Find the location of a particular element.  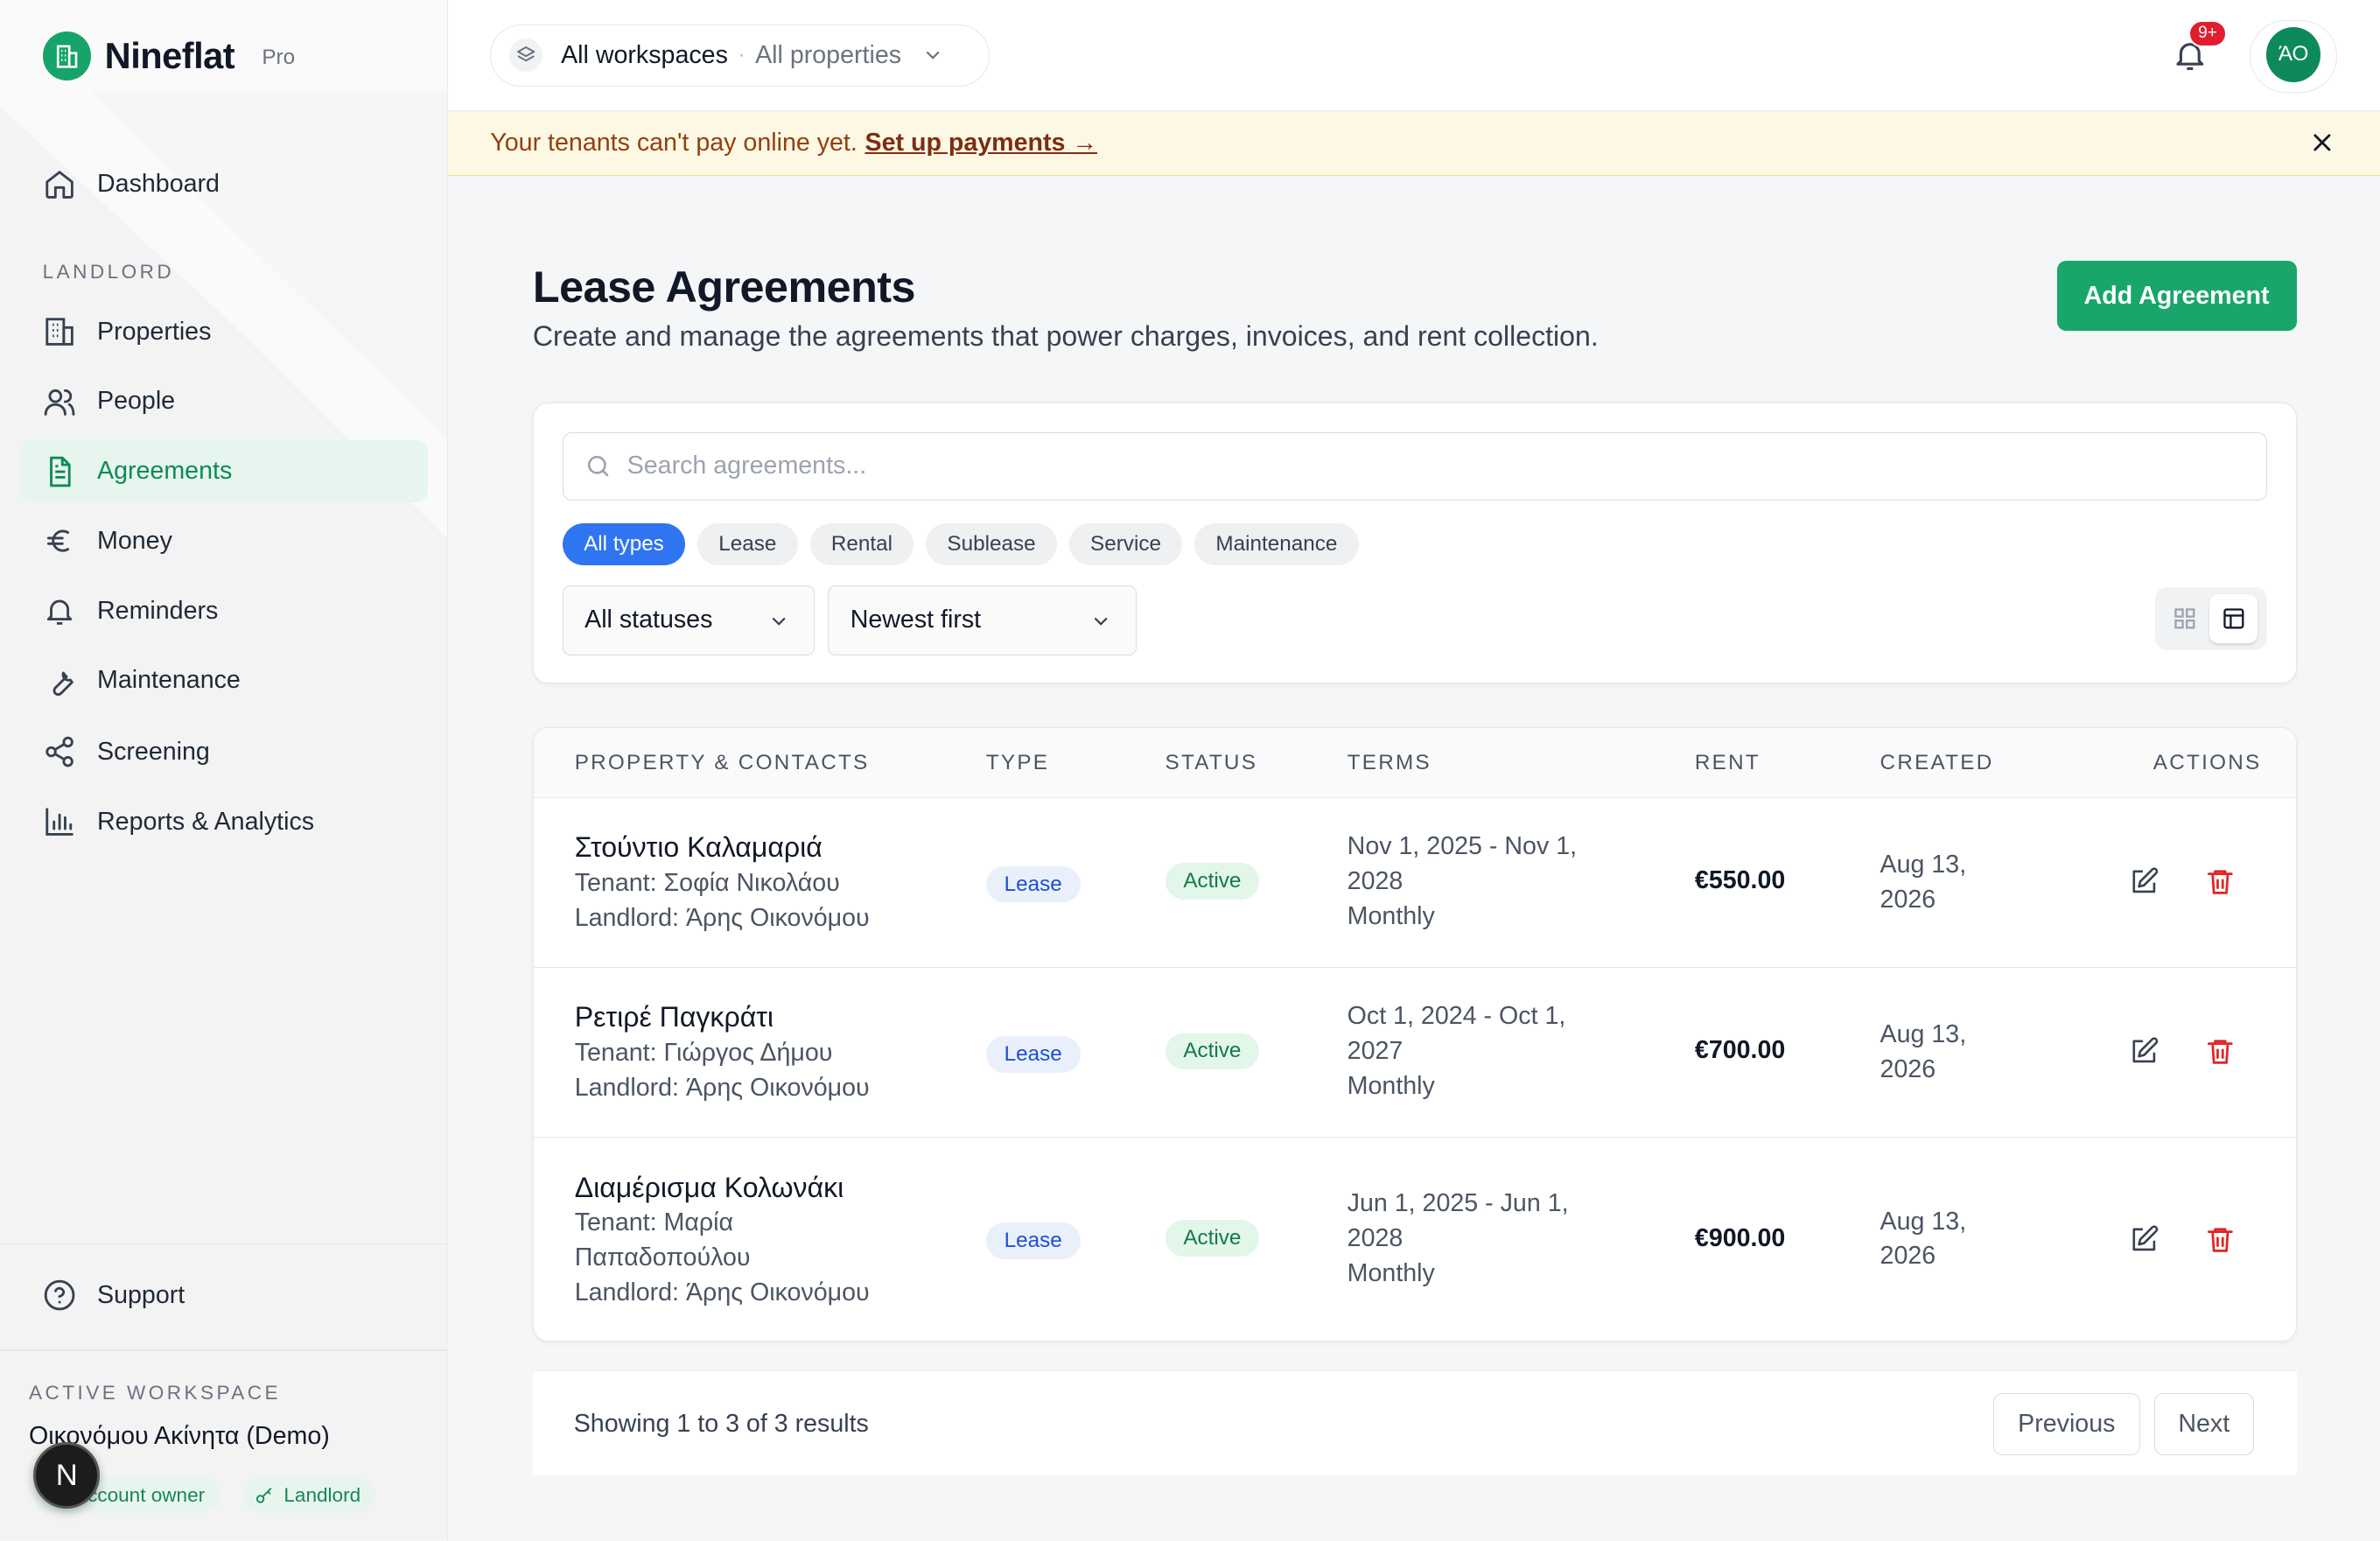

sidebar-item-properties: Properties is located at coordinates (224, 331).